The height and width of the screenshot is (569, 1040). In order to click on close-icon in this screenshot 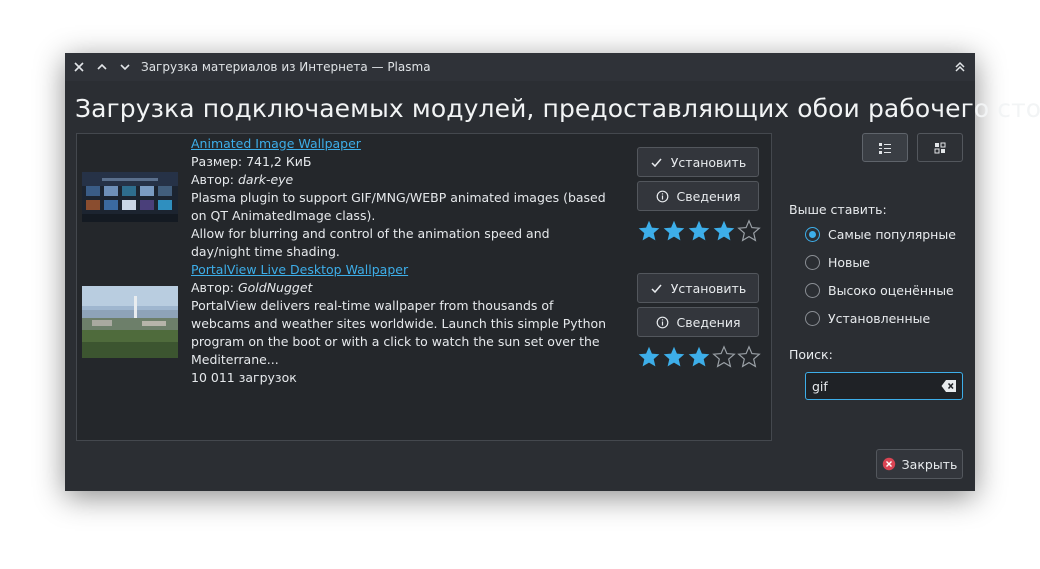, I will do `click(79, 67)`.